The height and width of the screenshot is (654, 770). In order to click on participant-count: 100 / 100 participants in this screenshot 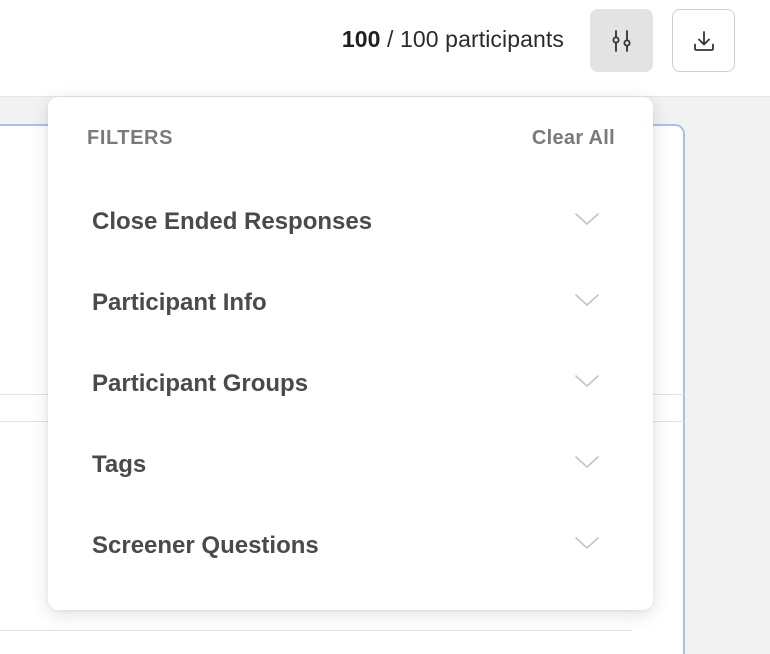, I will do `click(453, 39)`.